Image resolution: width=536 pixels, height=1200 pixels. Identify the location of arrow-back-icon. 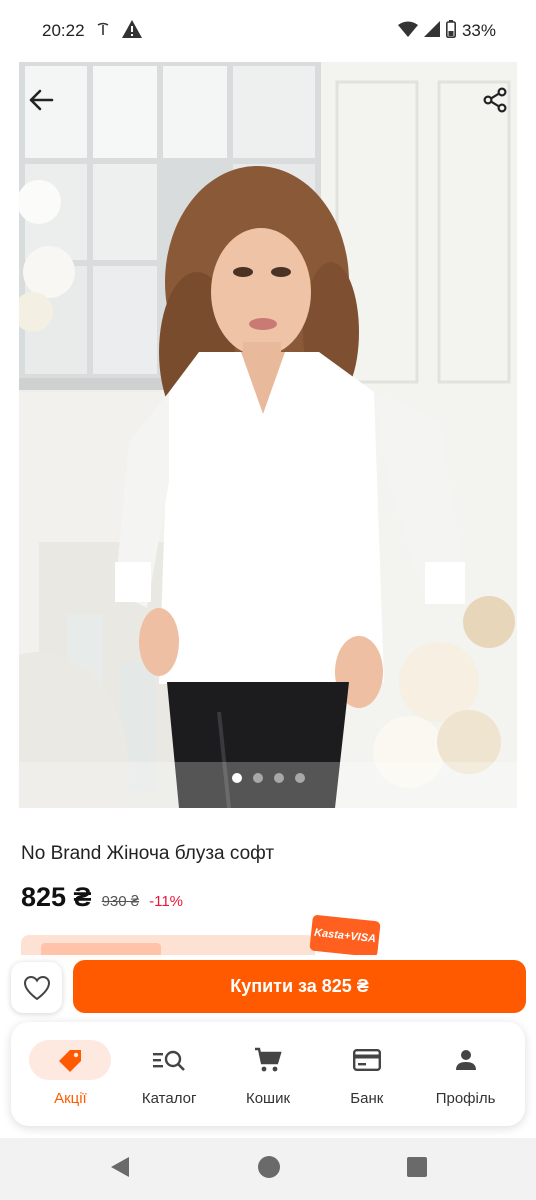
(41, 100).